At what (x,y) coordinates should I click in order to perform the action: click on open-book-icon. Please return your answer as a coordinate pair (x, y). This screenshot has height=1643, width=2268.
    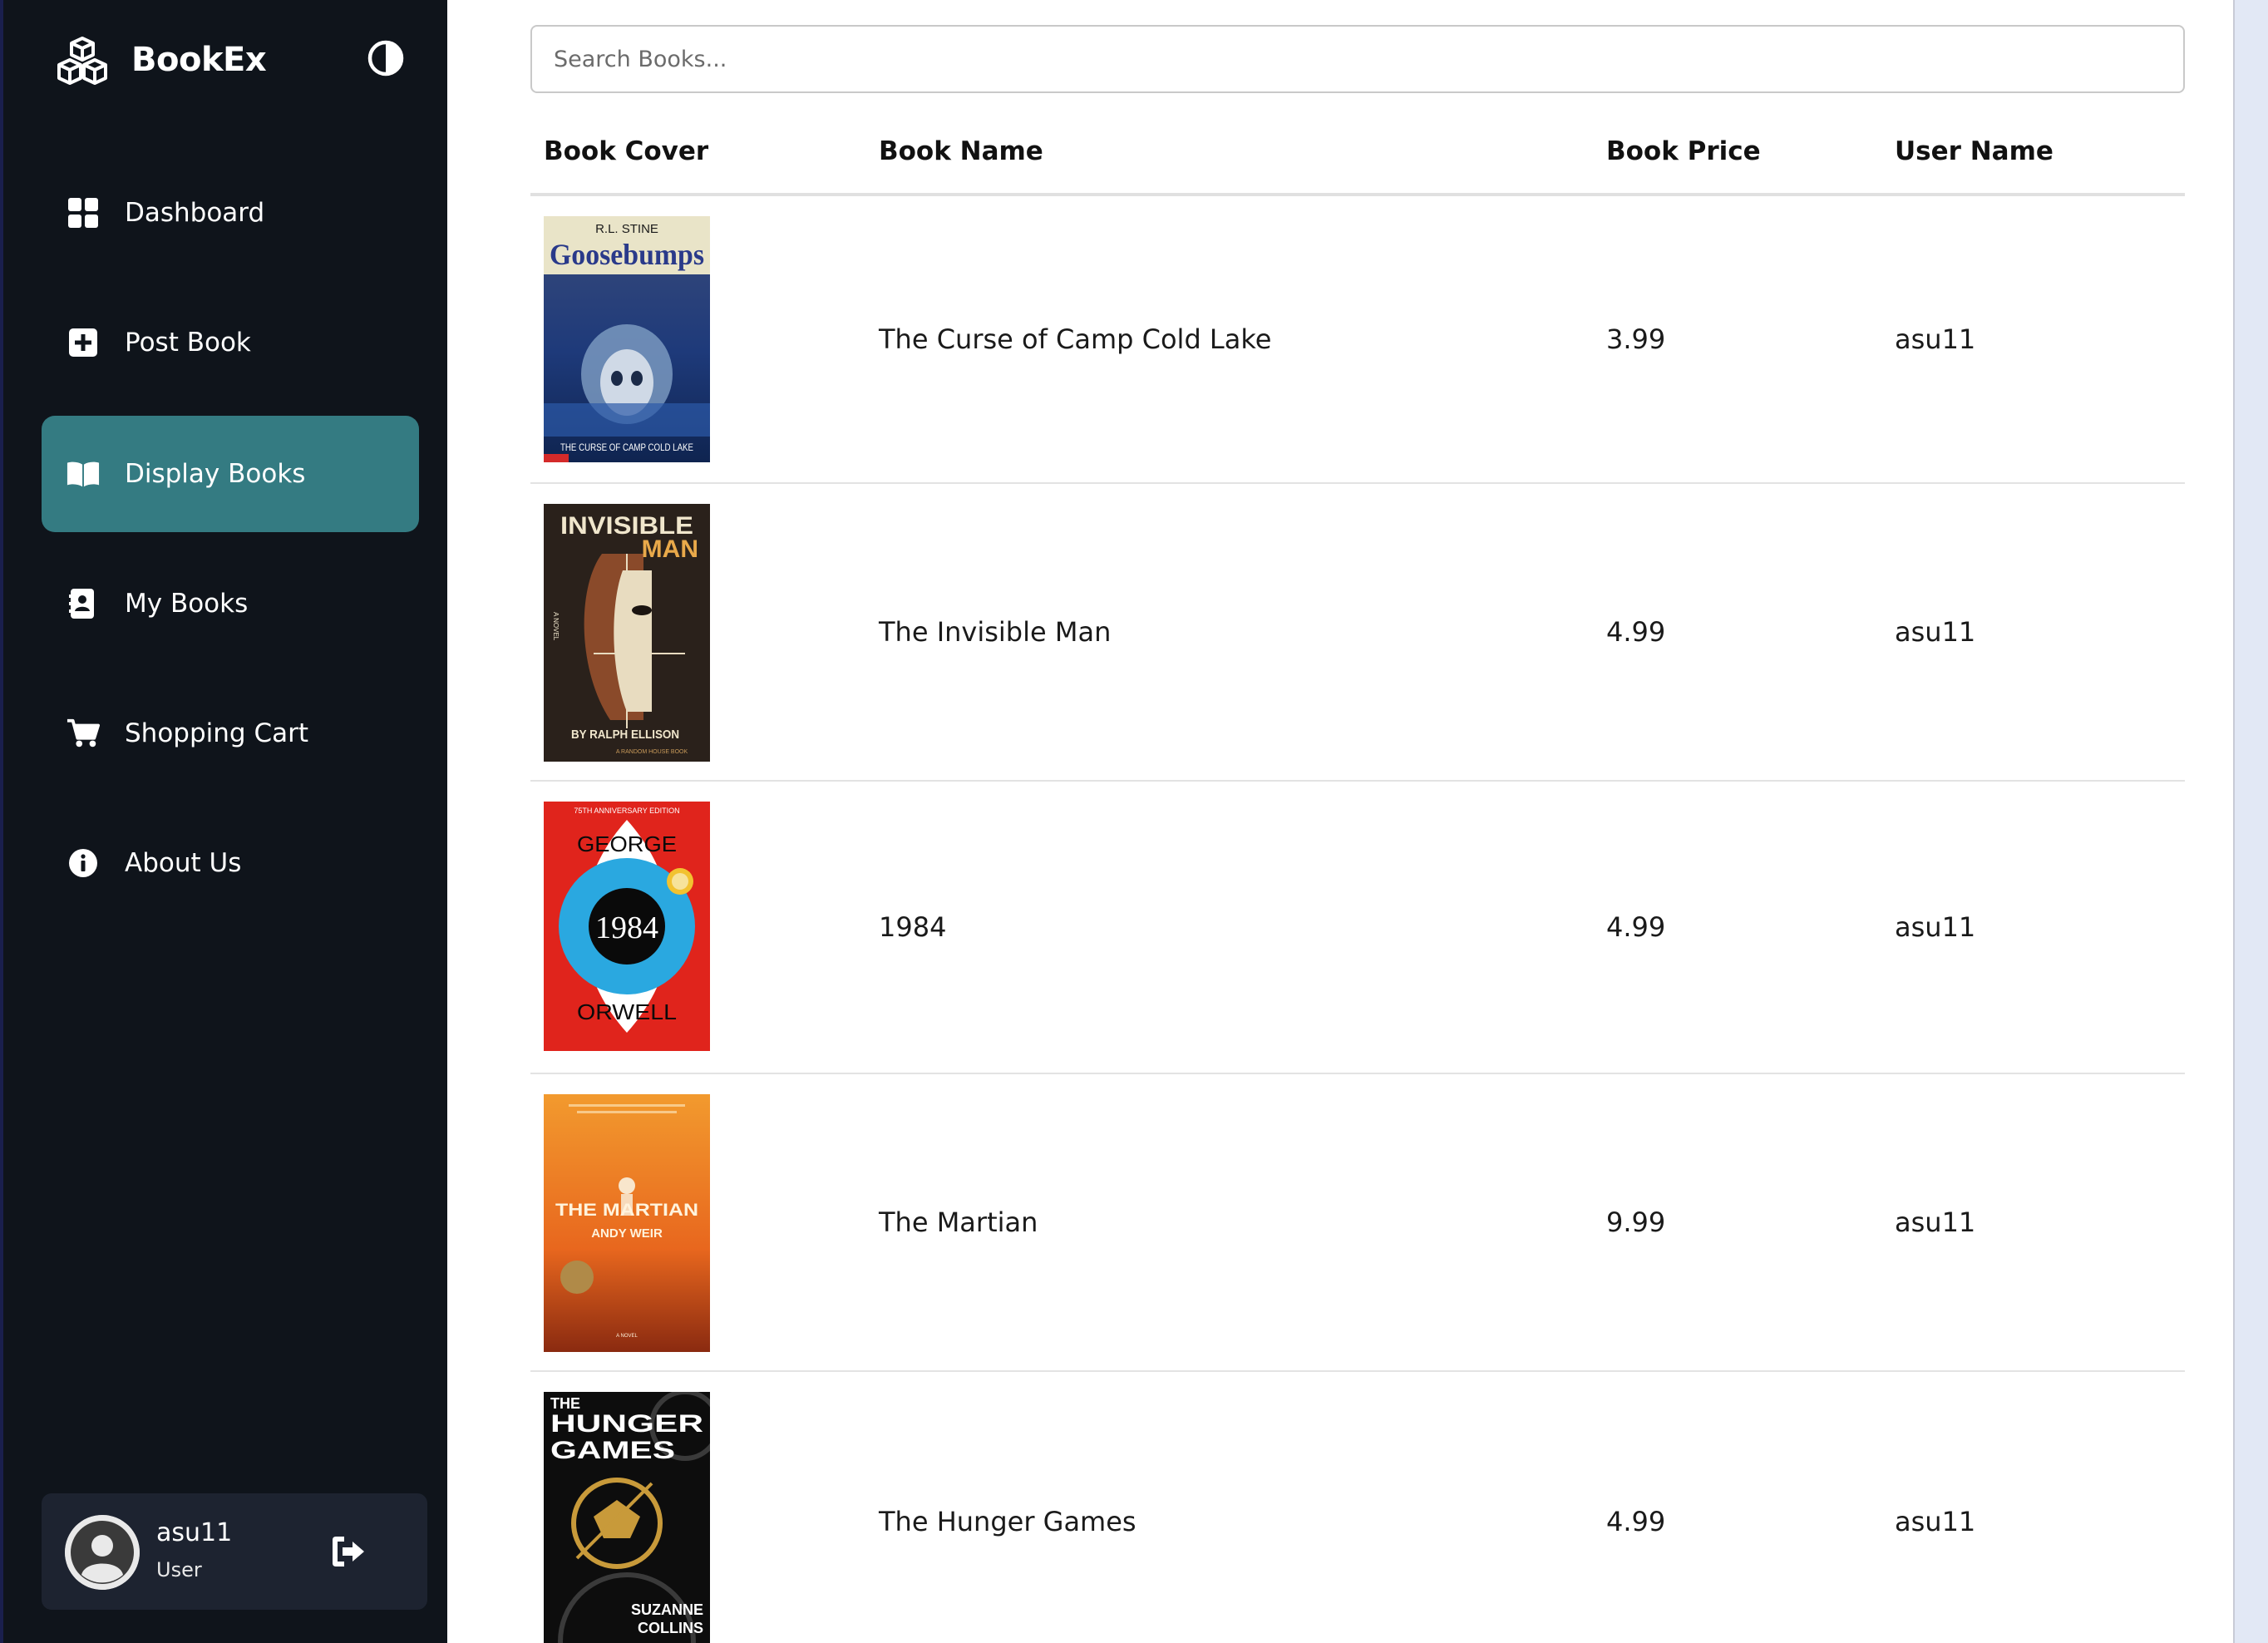
    Looking at the image, I should click on (83, 474).